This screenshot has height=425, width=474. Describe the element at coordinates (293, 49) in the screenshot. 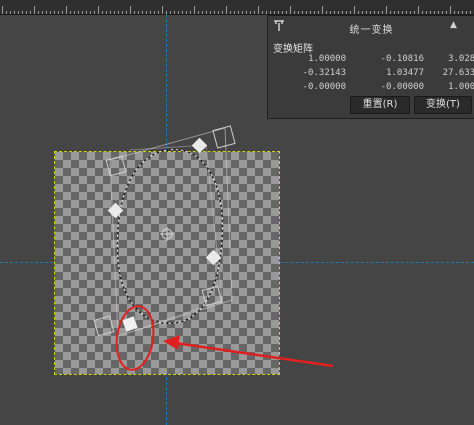

I see `matrix-section-label: 变换矩阵` at that location.